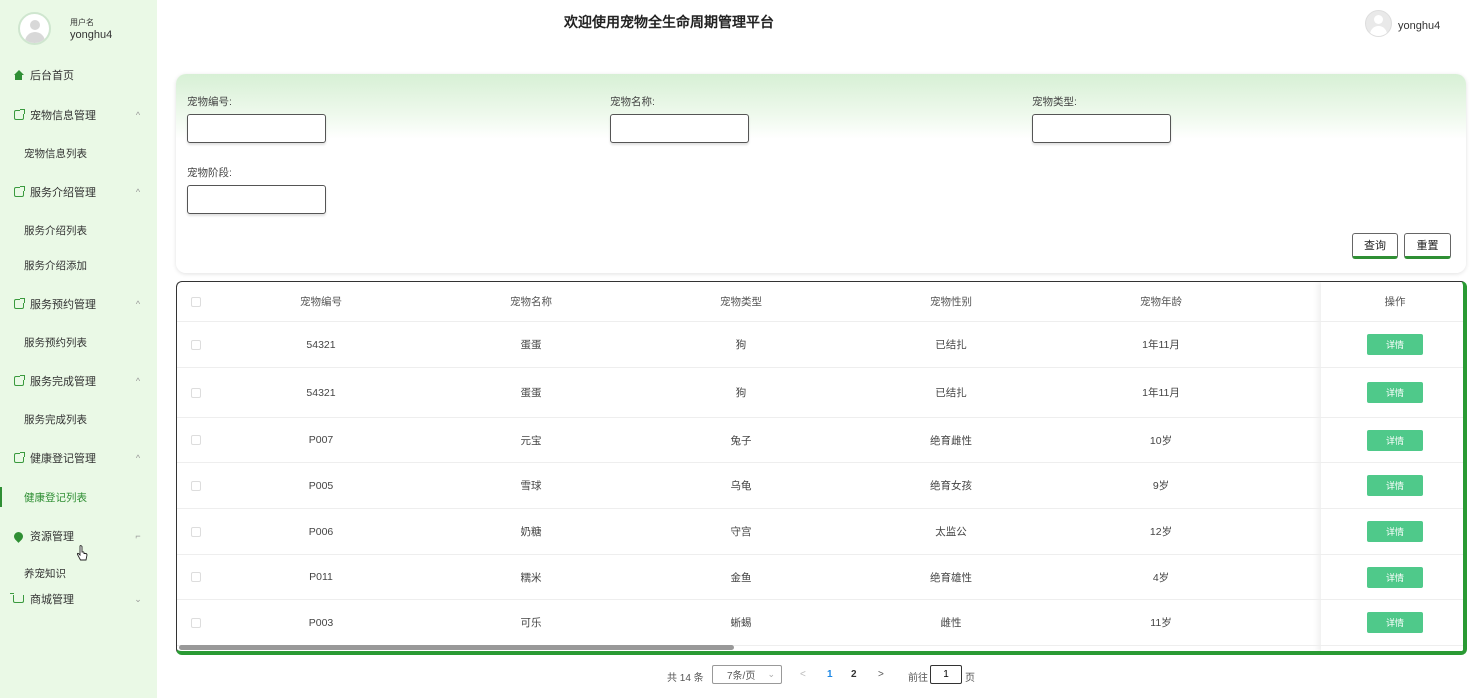 The image size is (1481, 698). What do you see at coordinates (679, 128) in the screenshot?
I see `pet-name-input` at bounding box center [679, 128].